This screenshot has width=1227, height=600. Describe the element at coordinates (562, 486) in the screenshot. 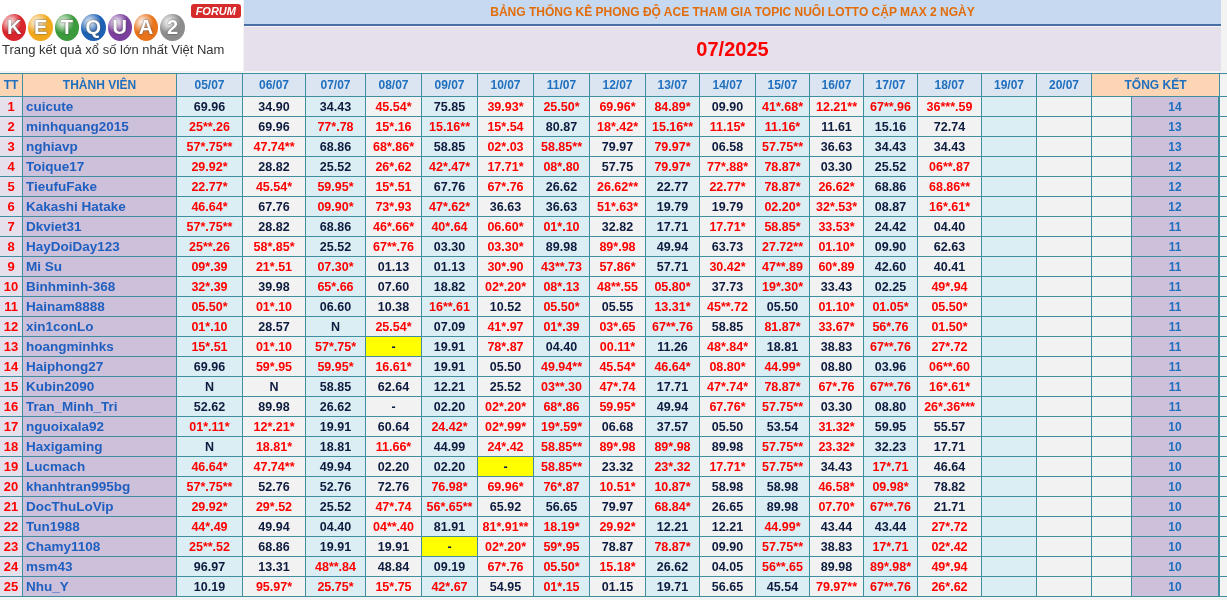

I see `table-cell: 76*.87` at that location.